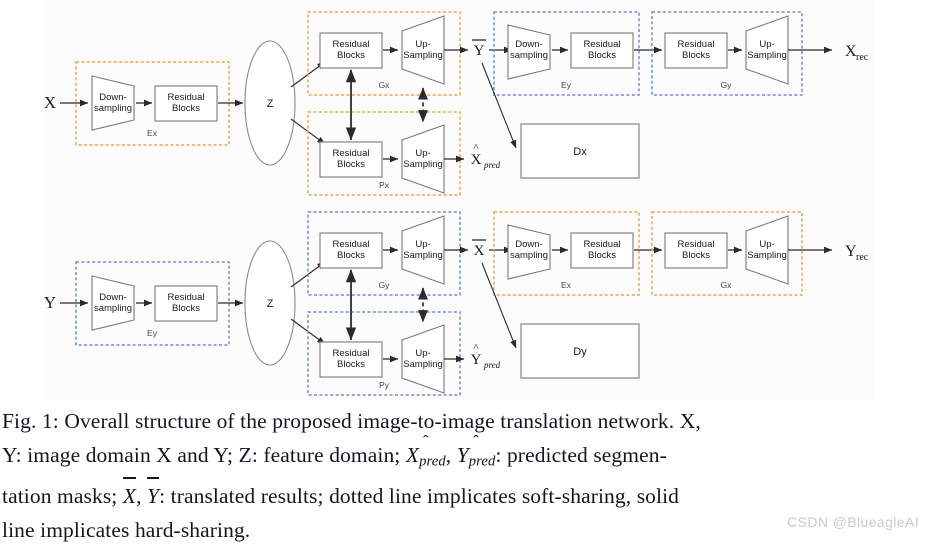  I want to click on group-tag-px: Px, so click(384, 185).